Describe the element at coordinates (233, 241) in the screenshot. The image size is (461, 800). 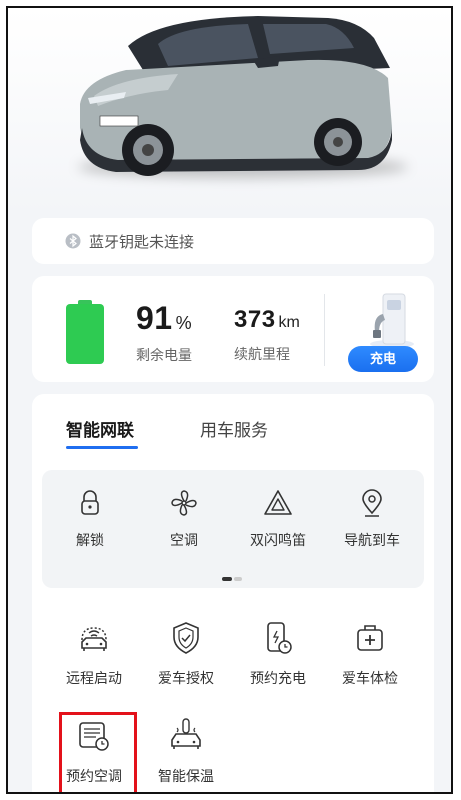
I see `bluetooth-key-card: 蓝牙钥匙未连接` at that location.